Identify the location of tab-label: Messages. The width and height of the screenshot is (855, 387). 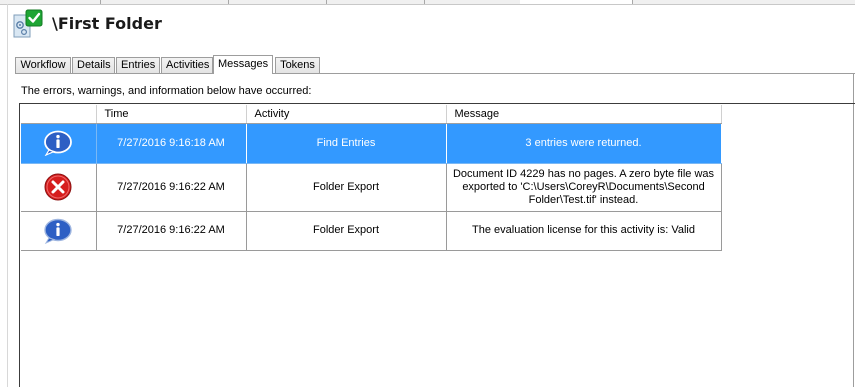
(243, 64).